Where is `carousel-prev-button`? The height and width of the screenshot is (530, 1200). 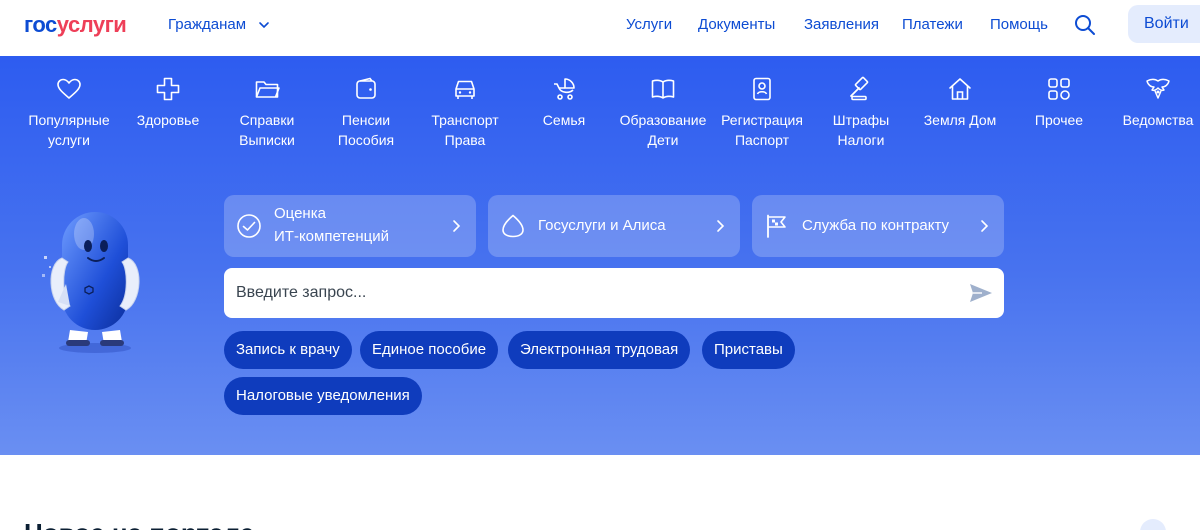 carousel-prev-button is located at coordinates (1153, 524).